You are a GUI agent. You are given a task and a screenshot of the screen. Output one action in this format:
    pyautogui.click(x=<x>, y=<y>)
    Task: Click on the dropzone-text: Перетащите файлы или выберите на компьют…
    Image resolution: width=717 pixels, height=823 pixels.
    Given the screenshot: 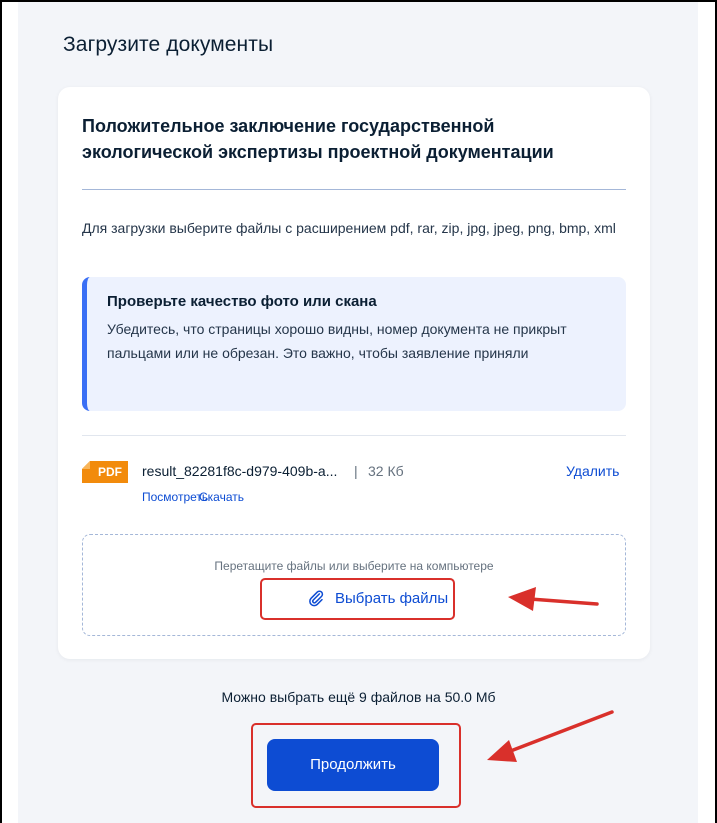 What is the action you would take?
    pyautogui.click(x=354, y=566)
    